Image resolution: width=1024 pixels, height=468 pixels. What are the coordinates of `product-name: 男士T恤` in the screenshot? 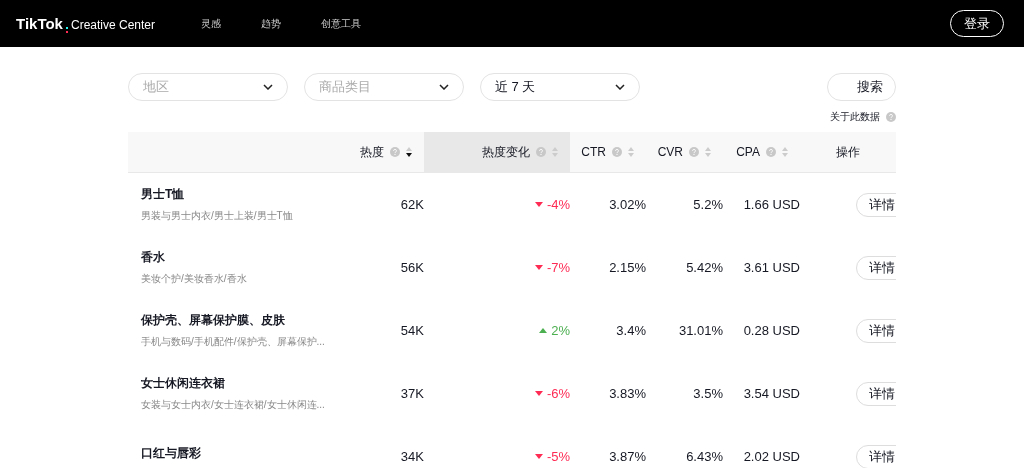 It's located at (163, 194).